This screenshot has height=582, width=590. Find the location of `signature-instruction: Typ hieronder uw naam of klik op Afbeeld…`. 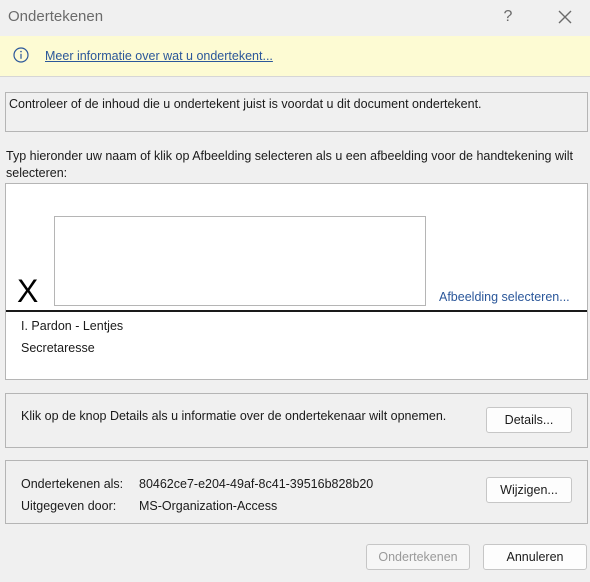

signature-instruction: Typ hieronder uw naam of klik op Afbeeld… is located at coordinates (290, 164).